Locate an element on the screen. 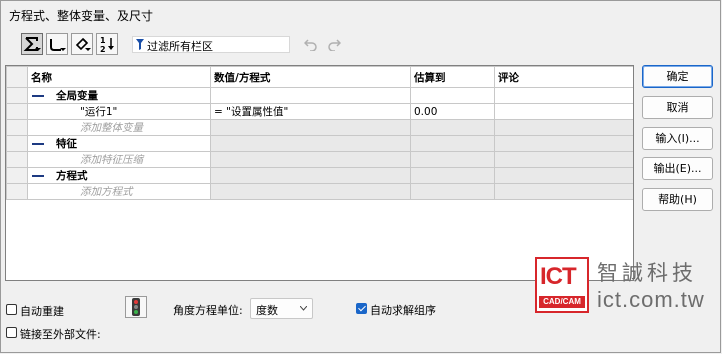  table-row: "运行1" = "设置属性值" 0.00 is located at coordinates (319, 111).